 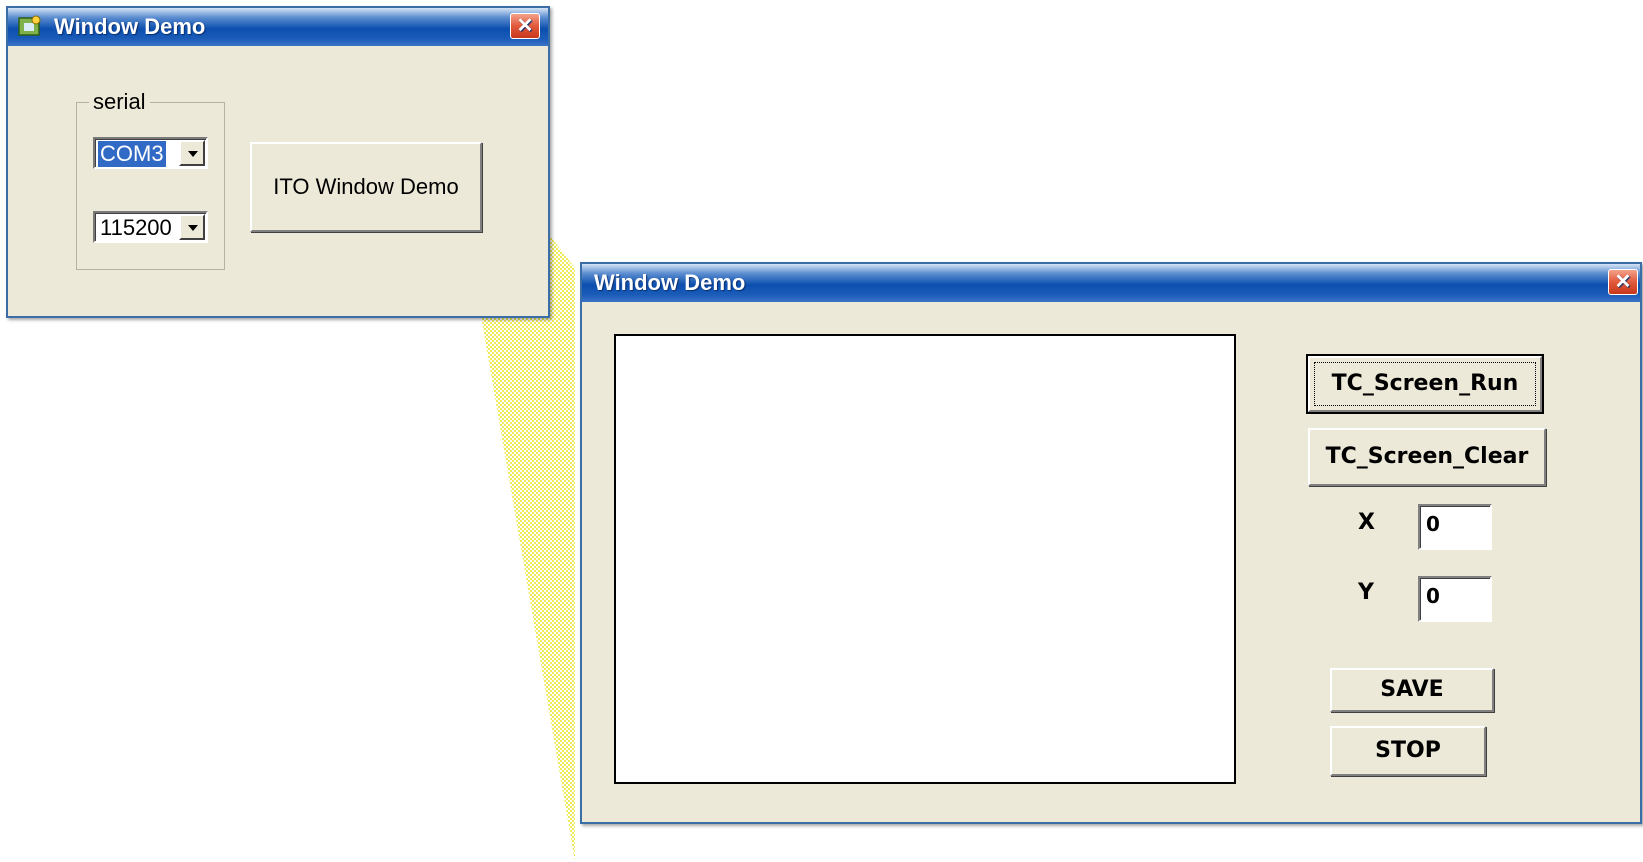 I want to click on stop-button: STOP, so click(x=1408, y=751).